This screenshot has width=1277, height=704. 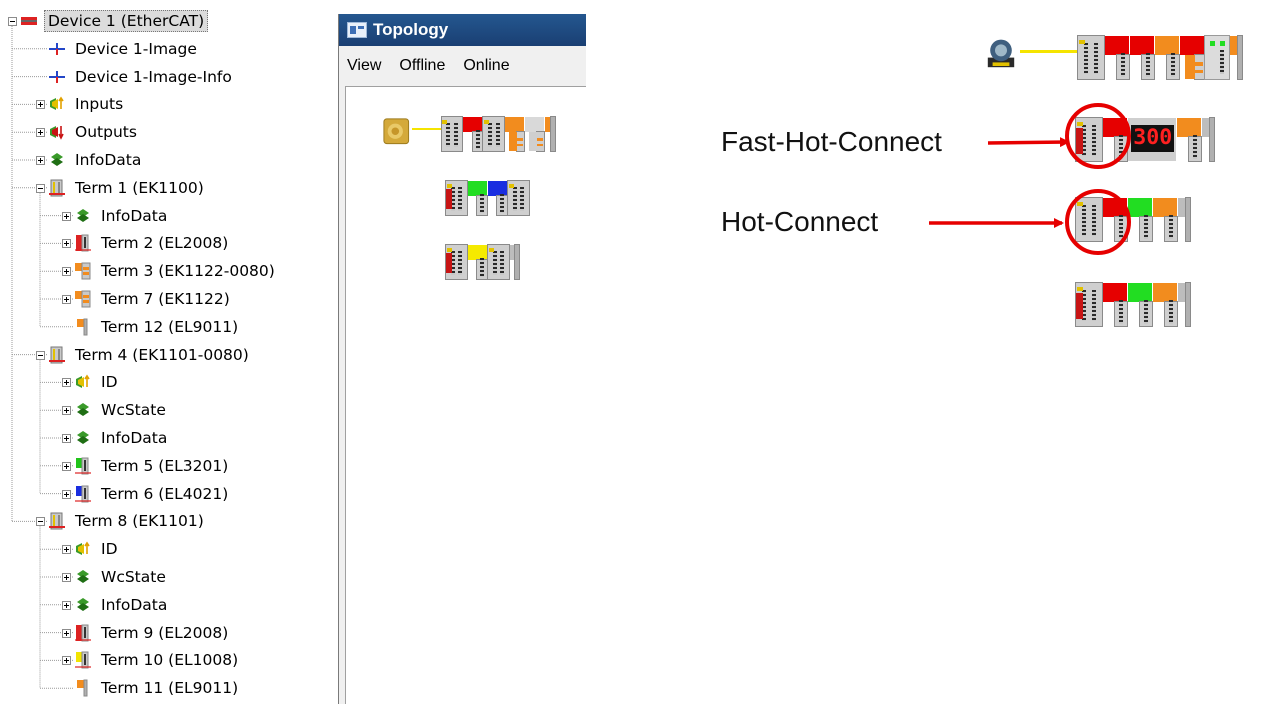 What do you see at coordinates (127, 521) in the screenshot?
I see `tree-item: Term 8 (EK1101)` at bounding box center [127, 521].